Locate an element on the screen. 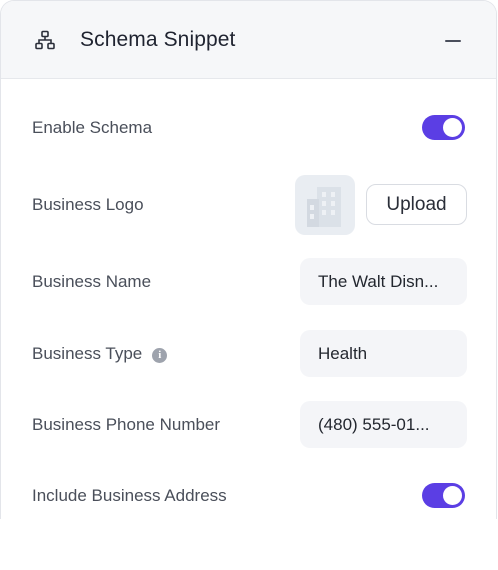  building-icon is located at coordinates (324, 207).